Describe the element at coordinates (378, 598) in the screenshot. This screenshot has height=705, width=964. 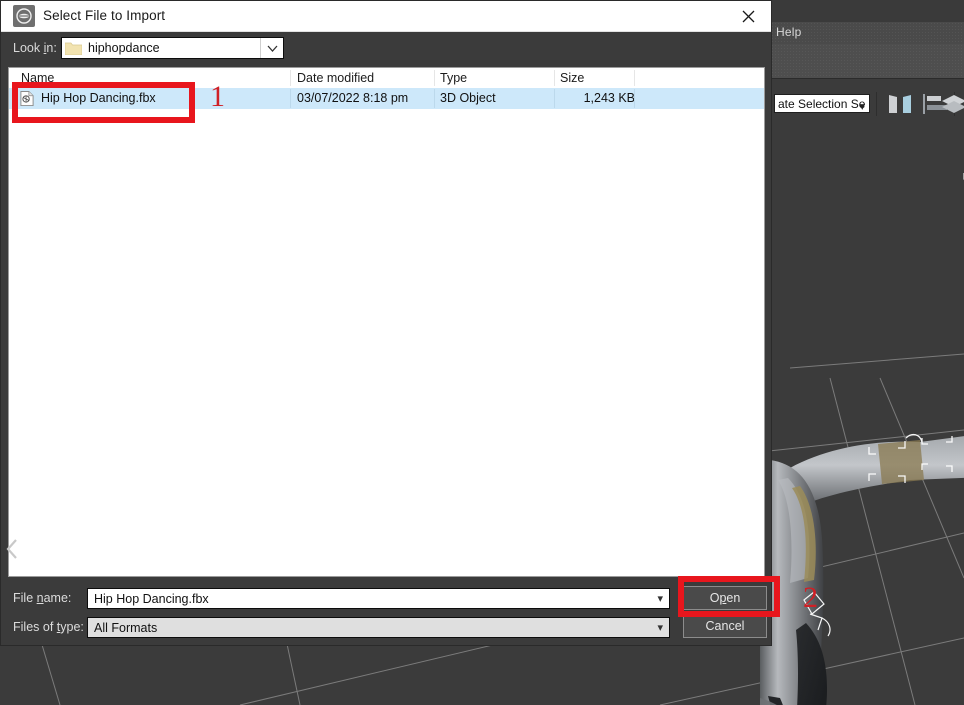
I see `file-name-input: Hip Hop Dancing.fbx ▾` at that location.